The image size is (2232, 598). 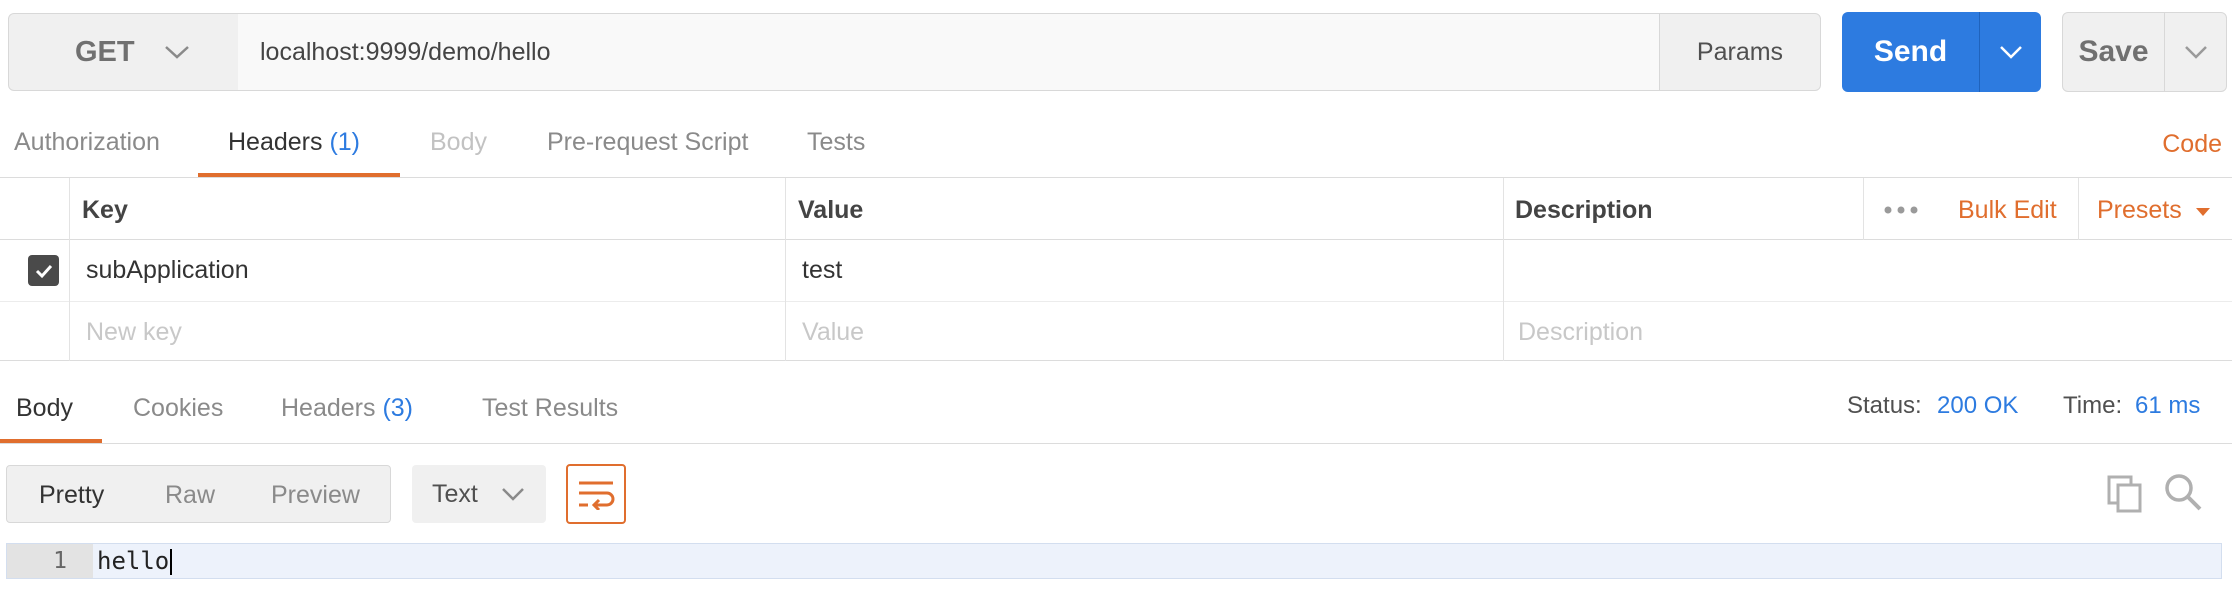 I want to click on url-input: localhost:9999/demo/hello, so click(x=949, y=52).